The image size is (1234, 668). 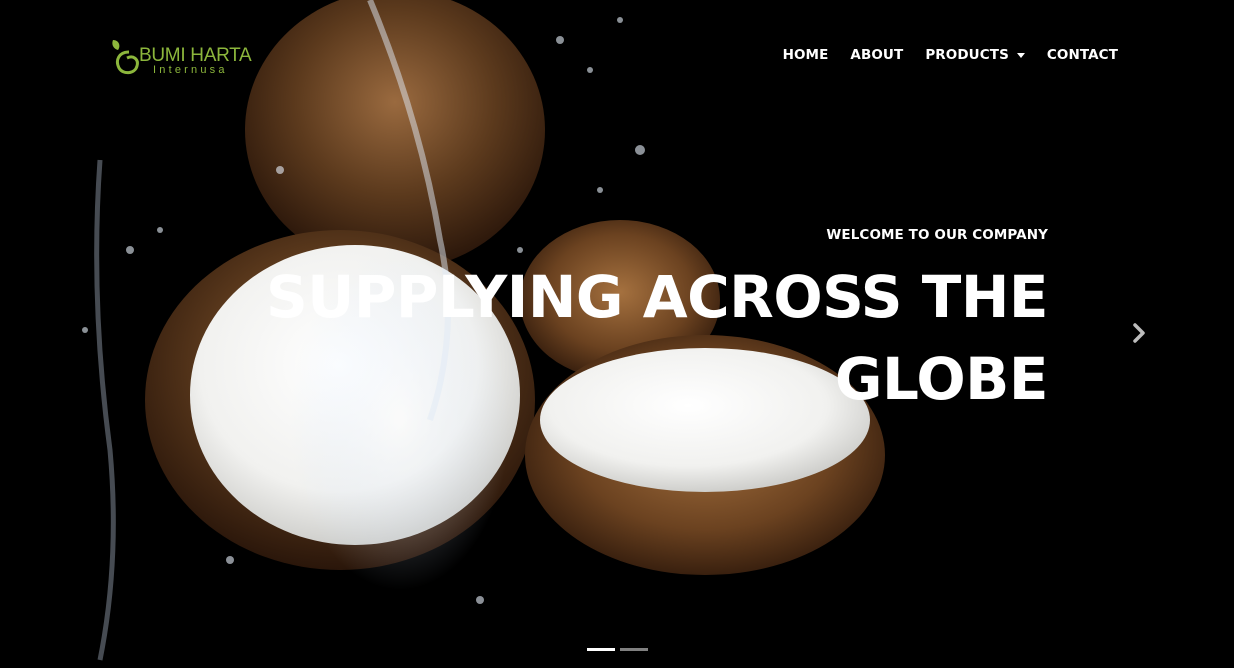 What do you see at coordinates (806, 55) in the screenshot?
I see `nav-item-home: HOME` at bounding box center [806, 55].